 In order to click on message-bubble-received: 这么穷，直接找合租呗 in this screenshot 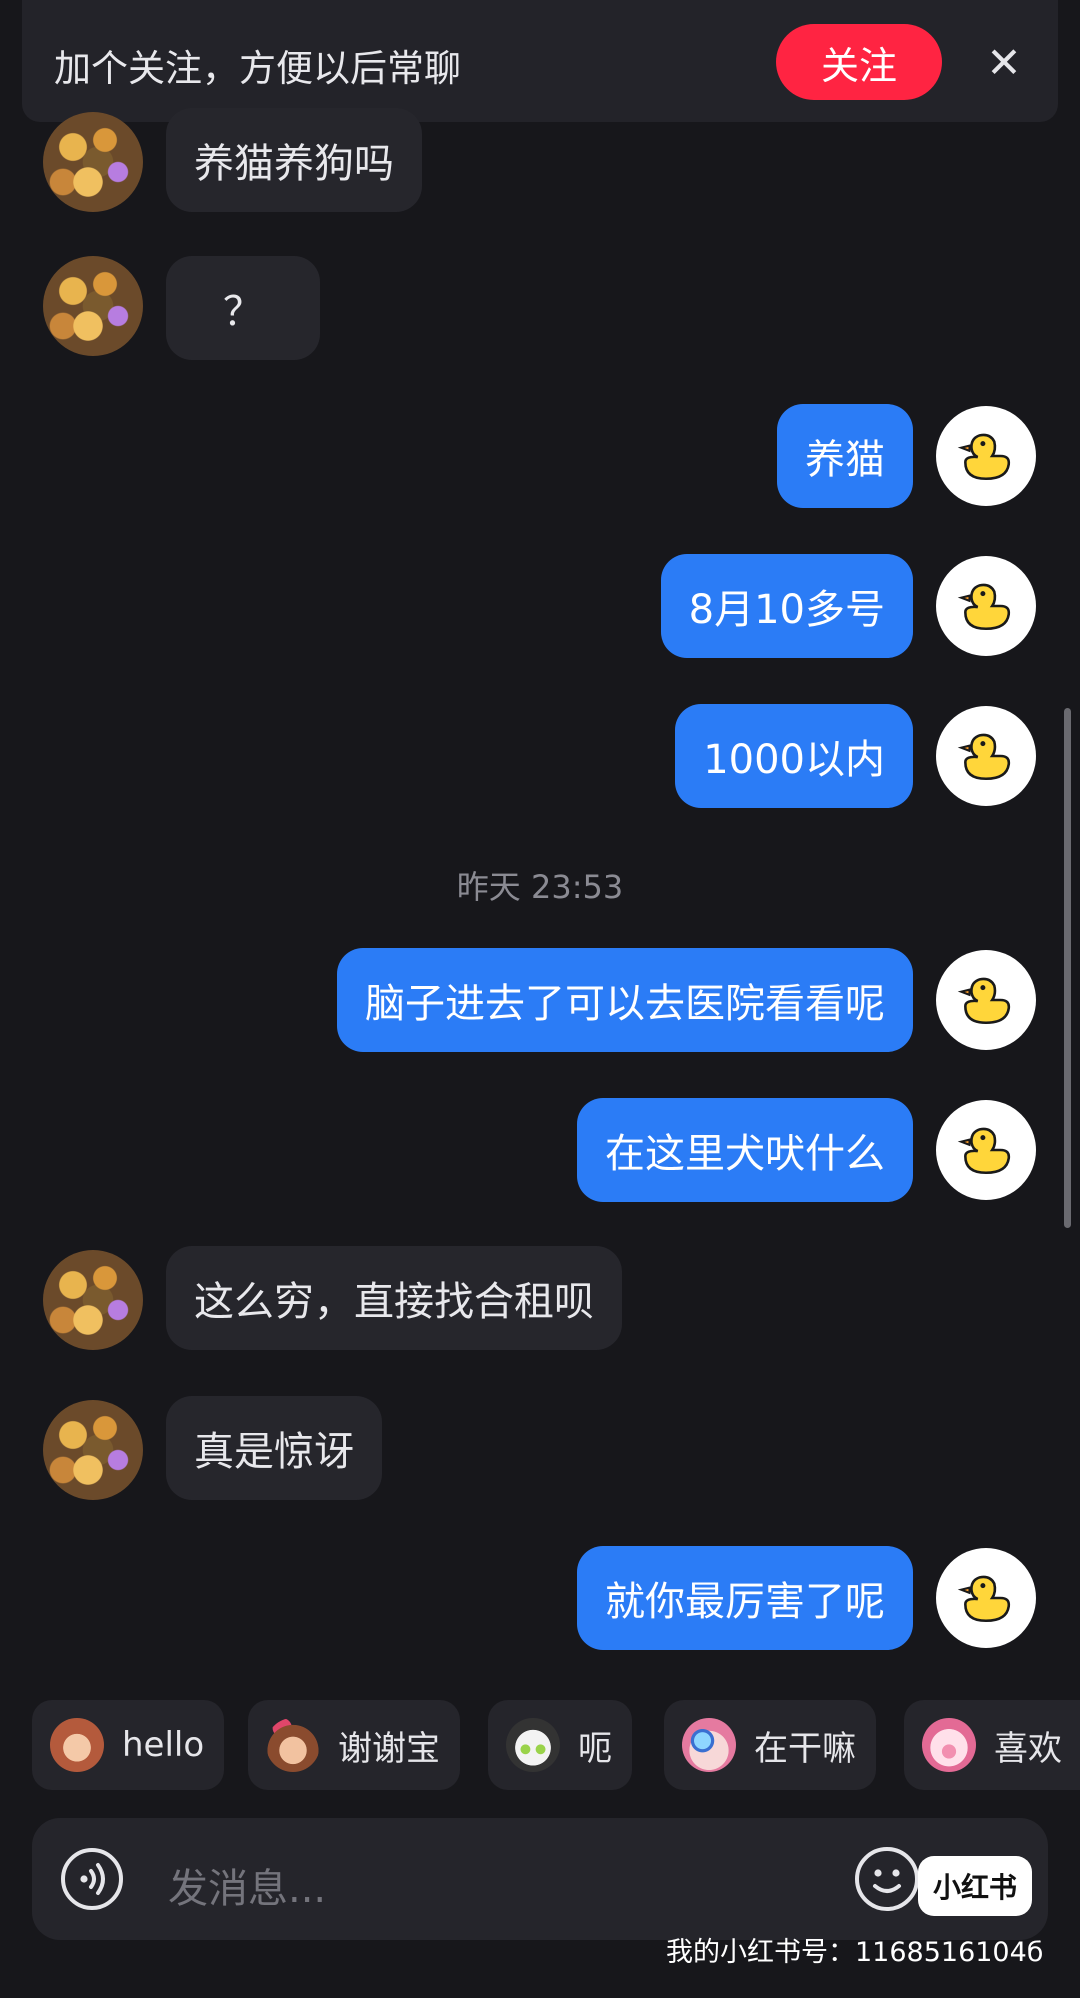, I will do `click(394, 1298)`.